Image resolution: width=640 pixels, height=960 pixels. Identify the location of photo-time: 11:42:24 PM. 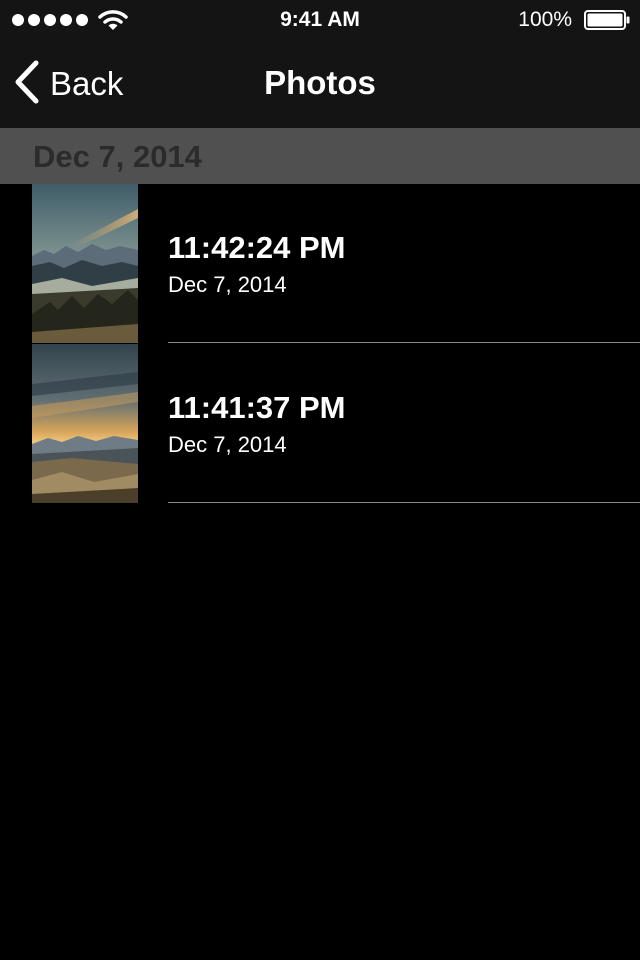
(257, 247).